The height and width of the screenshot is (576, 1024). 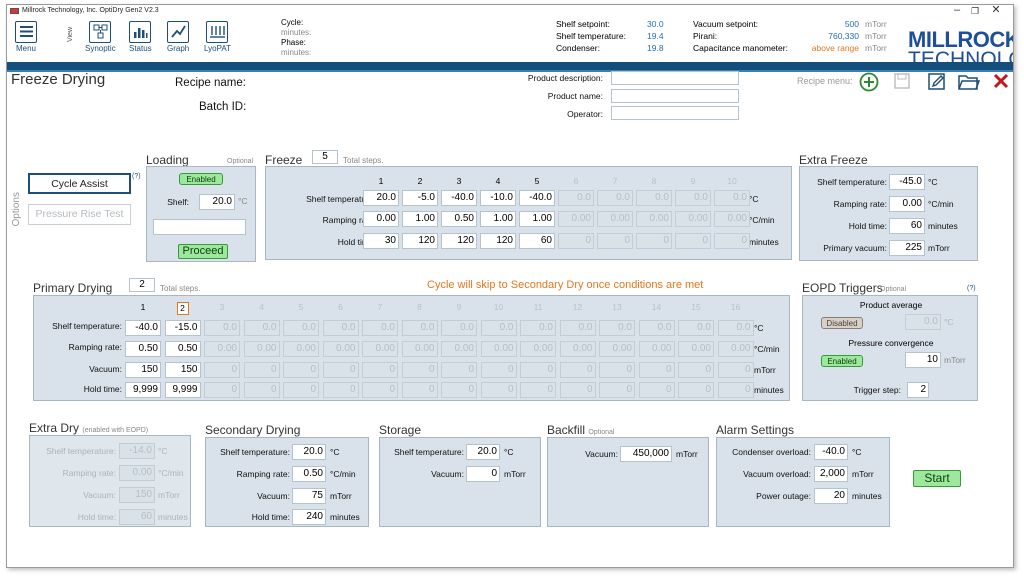 I want to click on al-power-input: 20, so click(x=831, y=496).